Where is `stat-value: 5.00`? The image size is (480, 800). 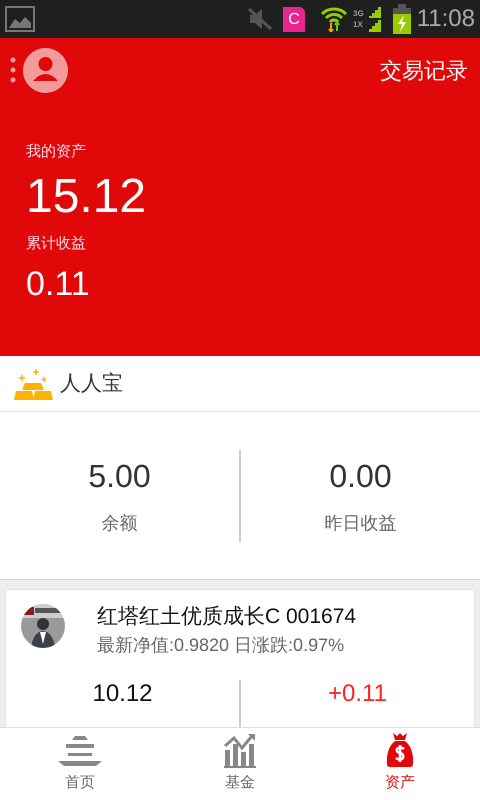 stat-value: 5.00 is located at coordinates (119, 476).